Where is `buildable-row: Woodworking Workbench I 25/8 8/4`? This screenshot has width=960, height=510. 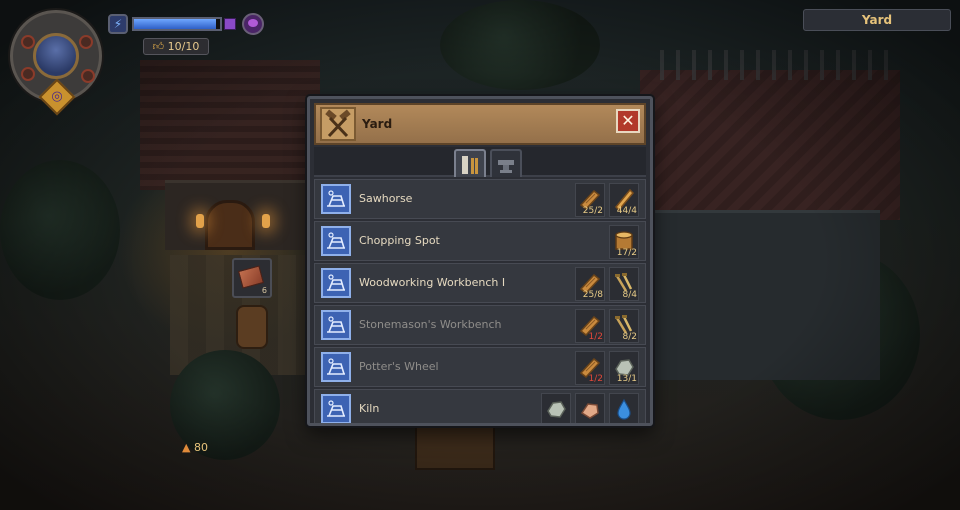
buildable-row: Woodworking Workbench I 25/8 8/4 is located at coordinates (480, 283).